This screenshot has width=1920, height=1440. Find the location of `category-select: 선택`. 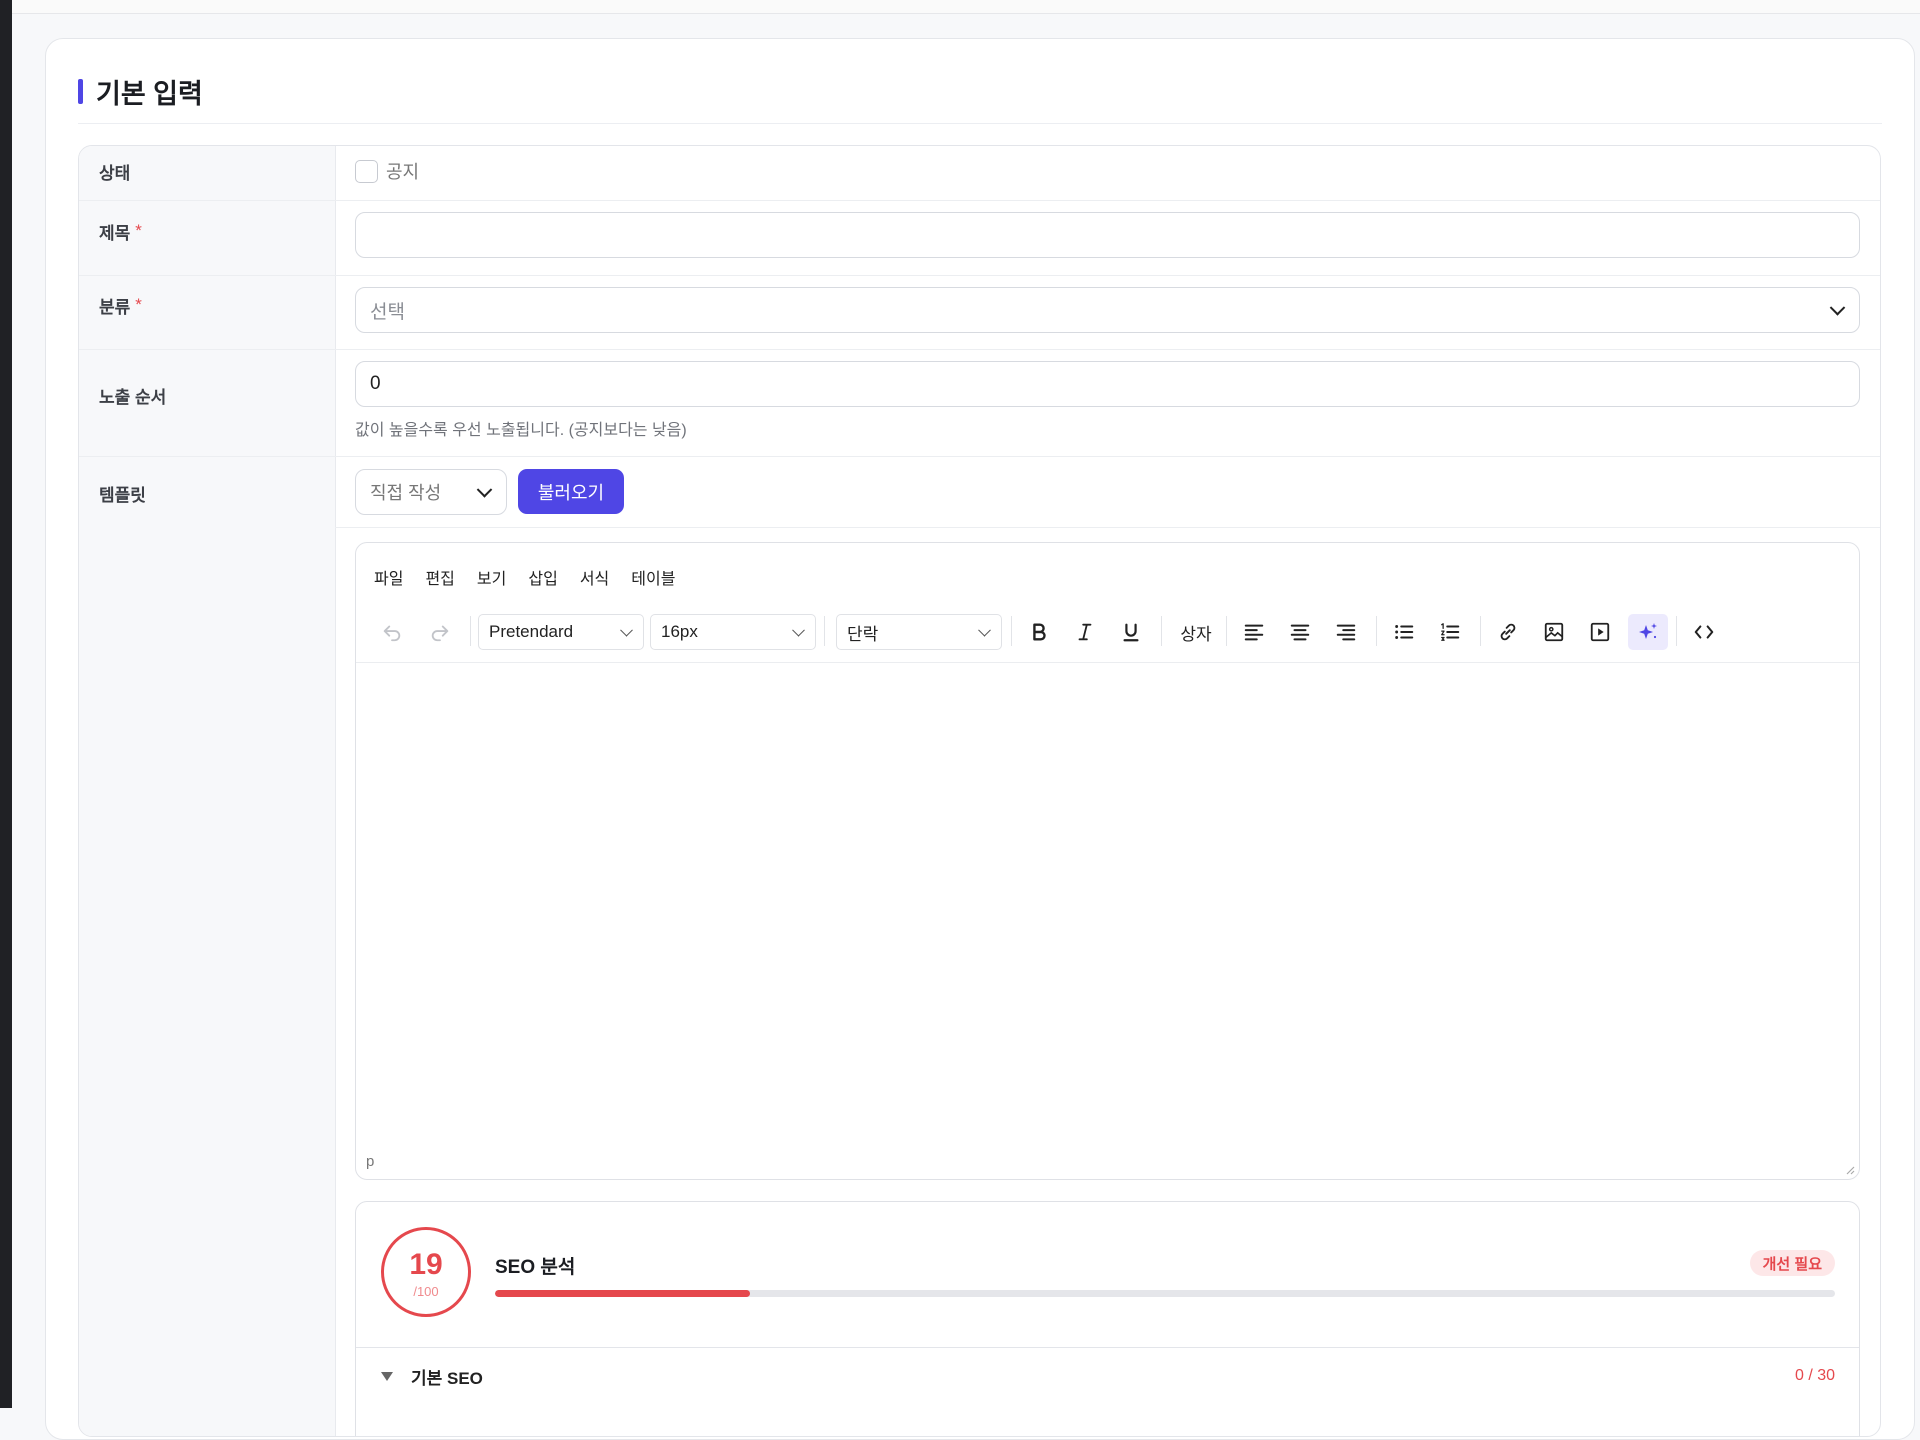

category-select: 선택 is located at coordinates (1107, 310).